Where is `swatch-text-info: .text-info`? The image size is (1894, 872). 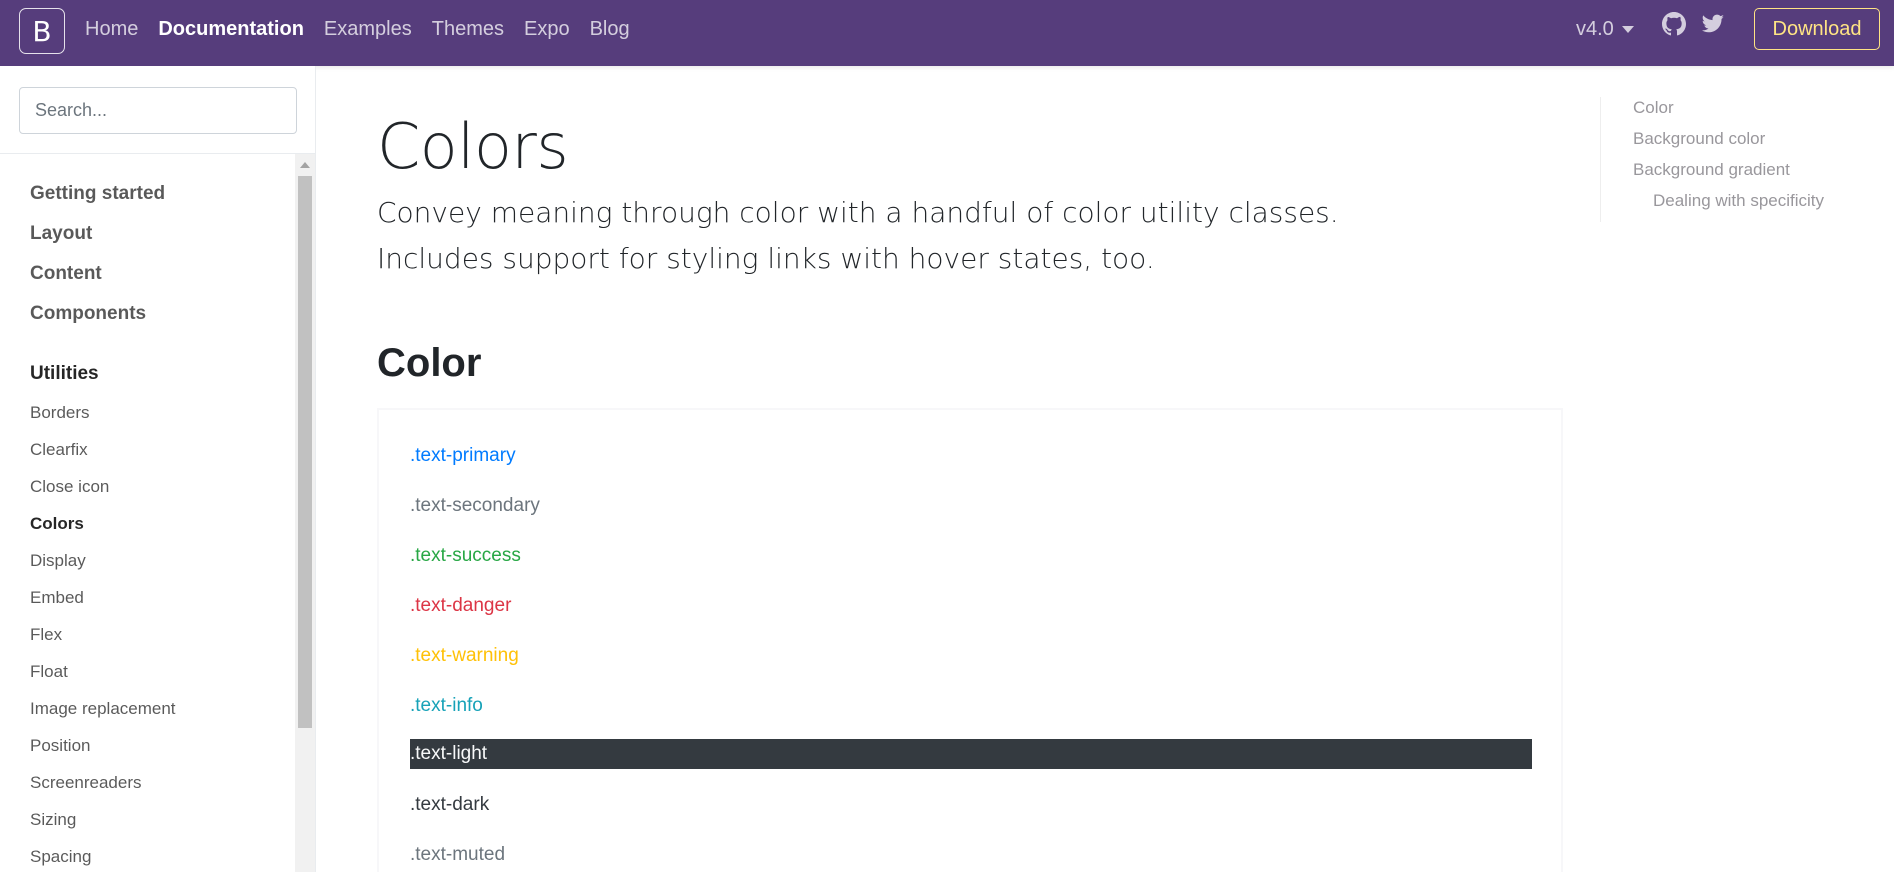
swatch-text-info: .text-info is located at coordinates (446, 705).